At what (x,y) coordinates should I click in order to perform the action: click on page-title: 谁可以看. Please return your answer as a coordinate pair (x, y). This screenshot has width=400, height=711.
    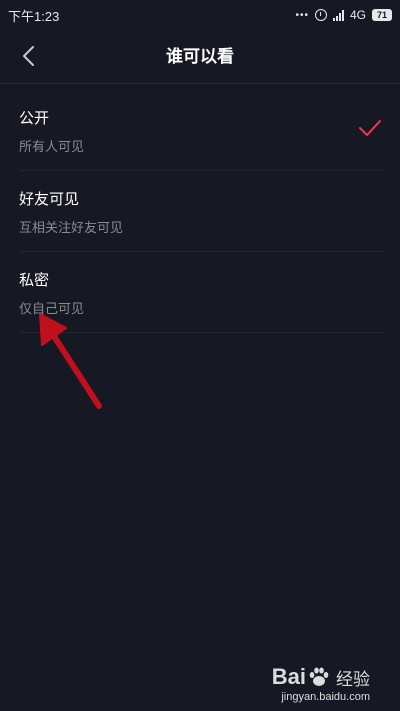
    Looking at the image, I should click on (200, 57).